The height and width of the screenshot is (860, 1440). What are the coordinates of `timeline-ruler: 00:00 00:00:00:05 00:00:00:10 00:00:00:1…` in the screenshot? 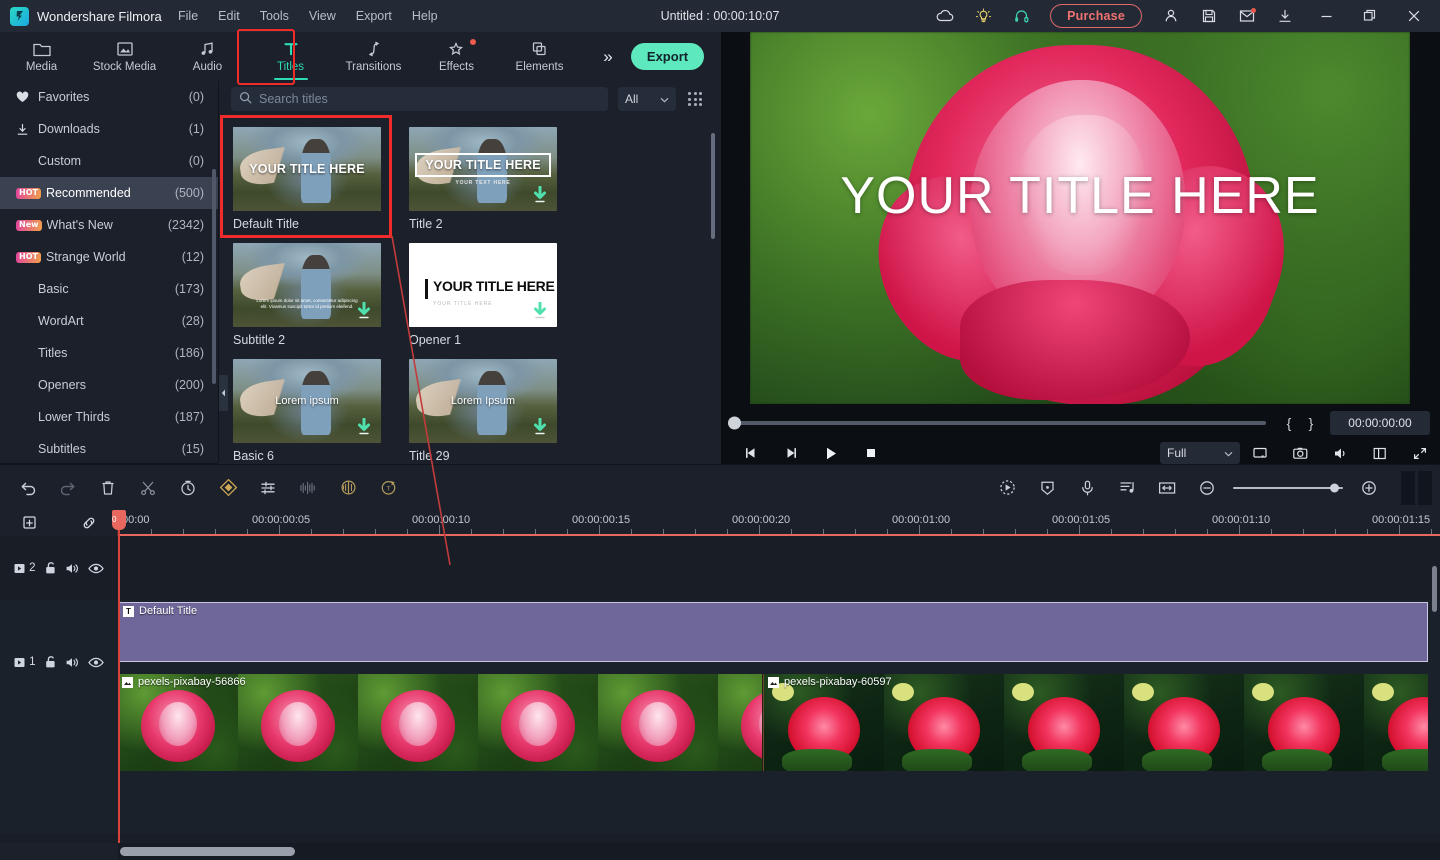 It's located at (779, 523).